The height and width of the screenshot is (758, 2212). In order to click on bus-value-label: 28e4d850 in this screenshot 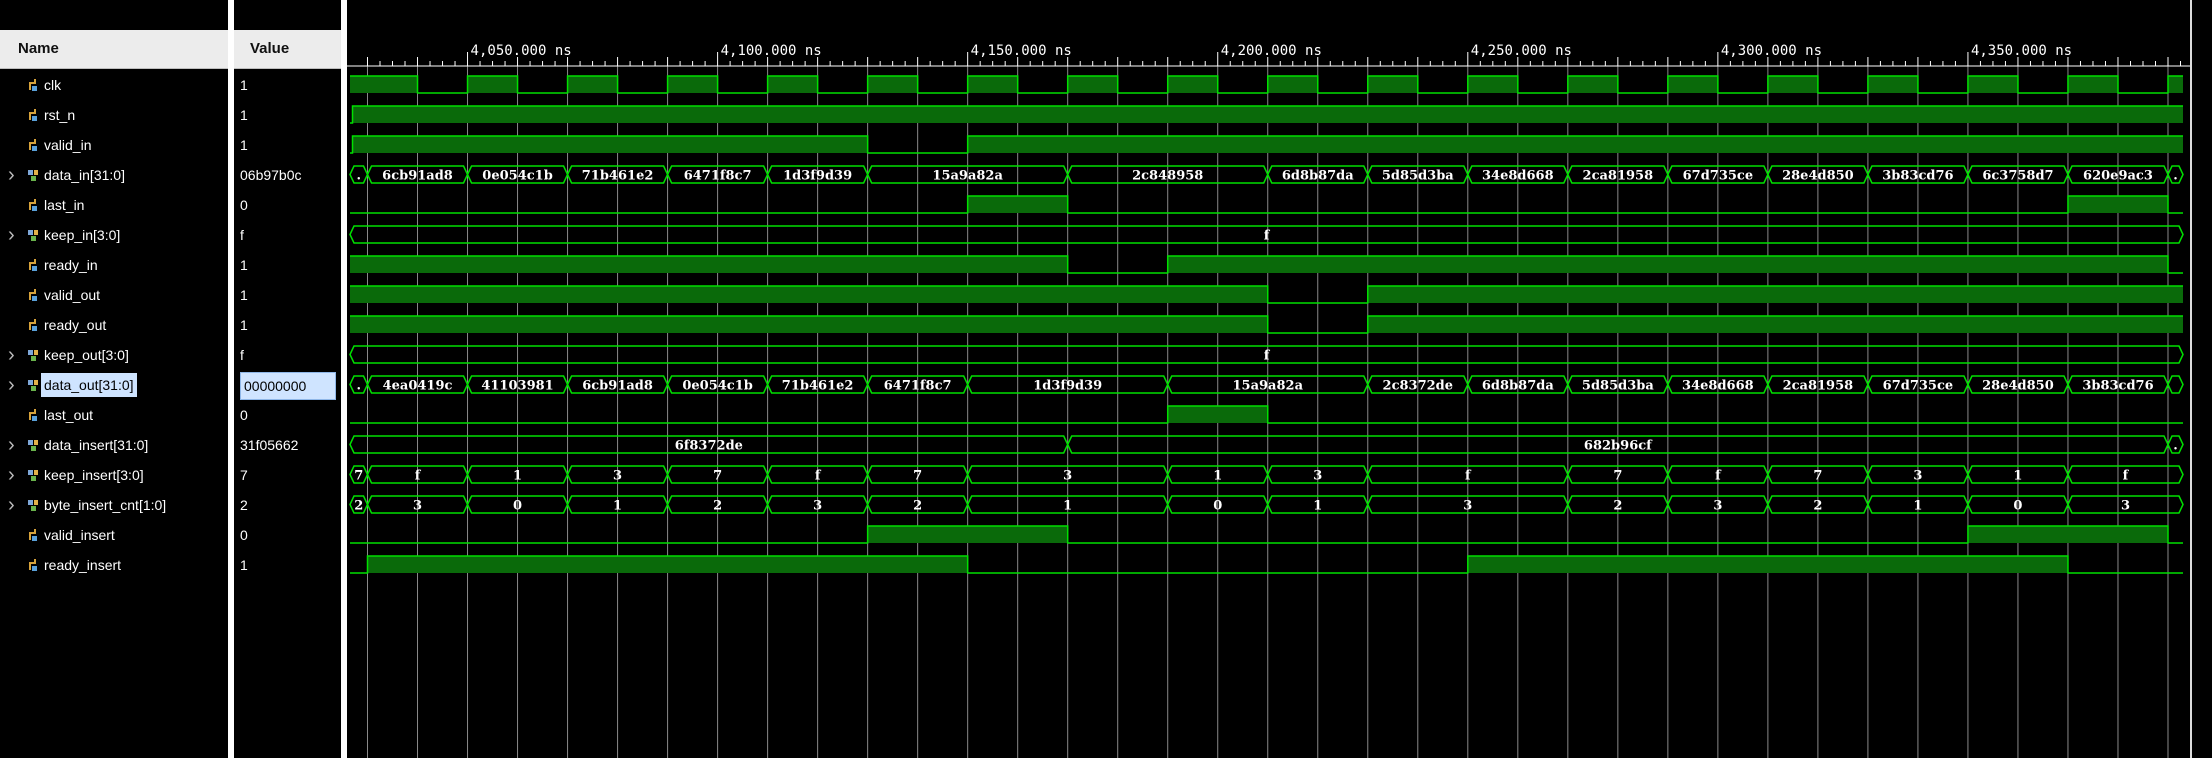, I will do `click(1818, 176)`.